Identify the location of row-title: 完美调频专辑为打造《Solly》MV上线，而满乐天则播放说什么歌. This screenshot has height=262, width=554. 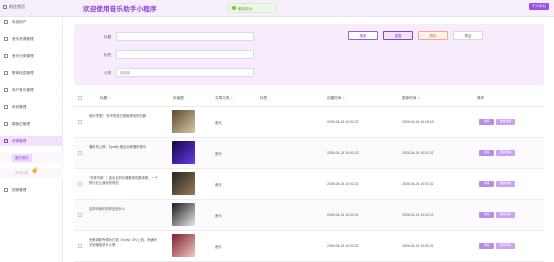
(123, 243).